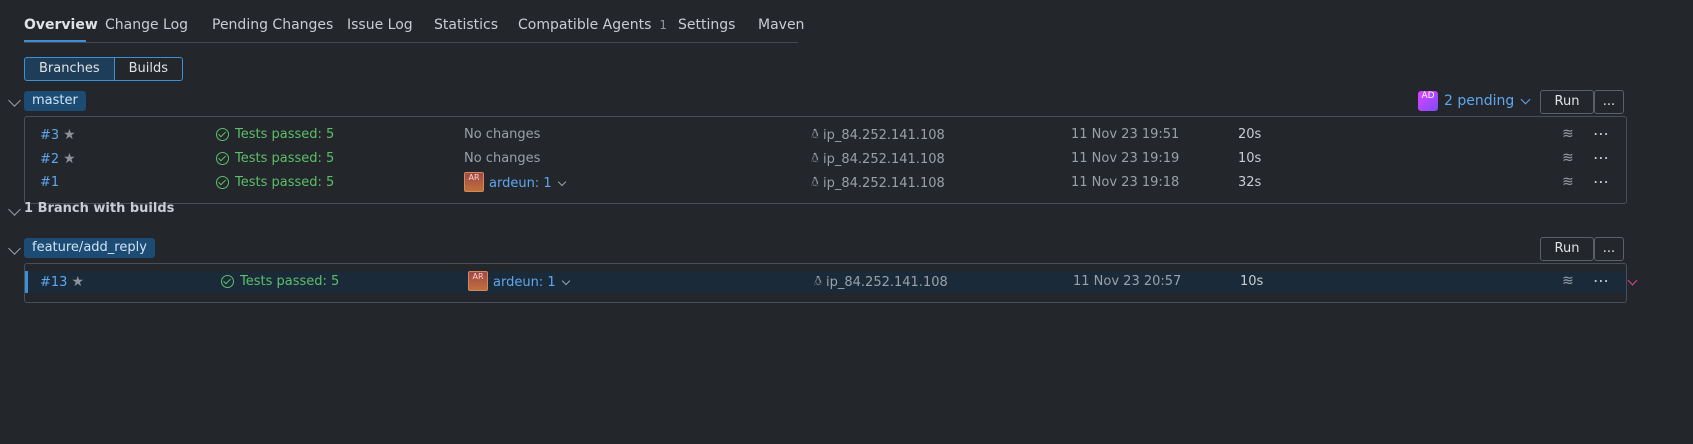 This screenshot has height=444, width=1693. I want to click on tab-compatible-agents: Compatible Agents 1, so click(592, 25).